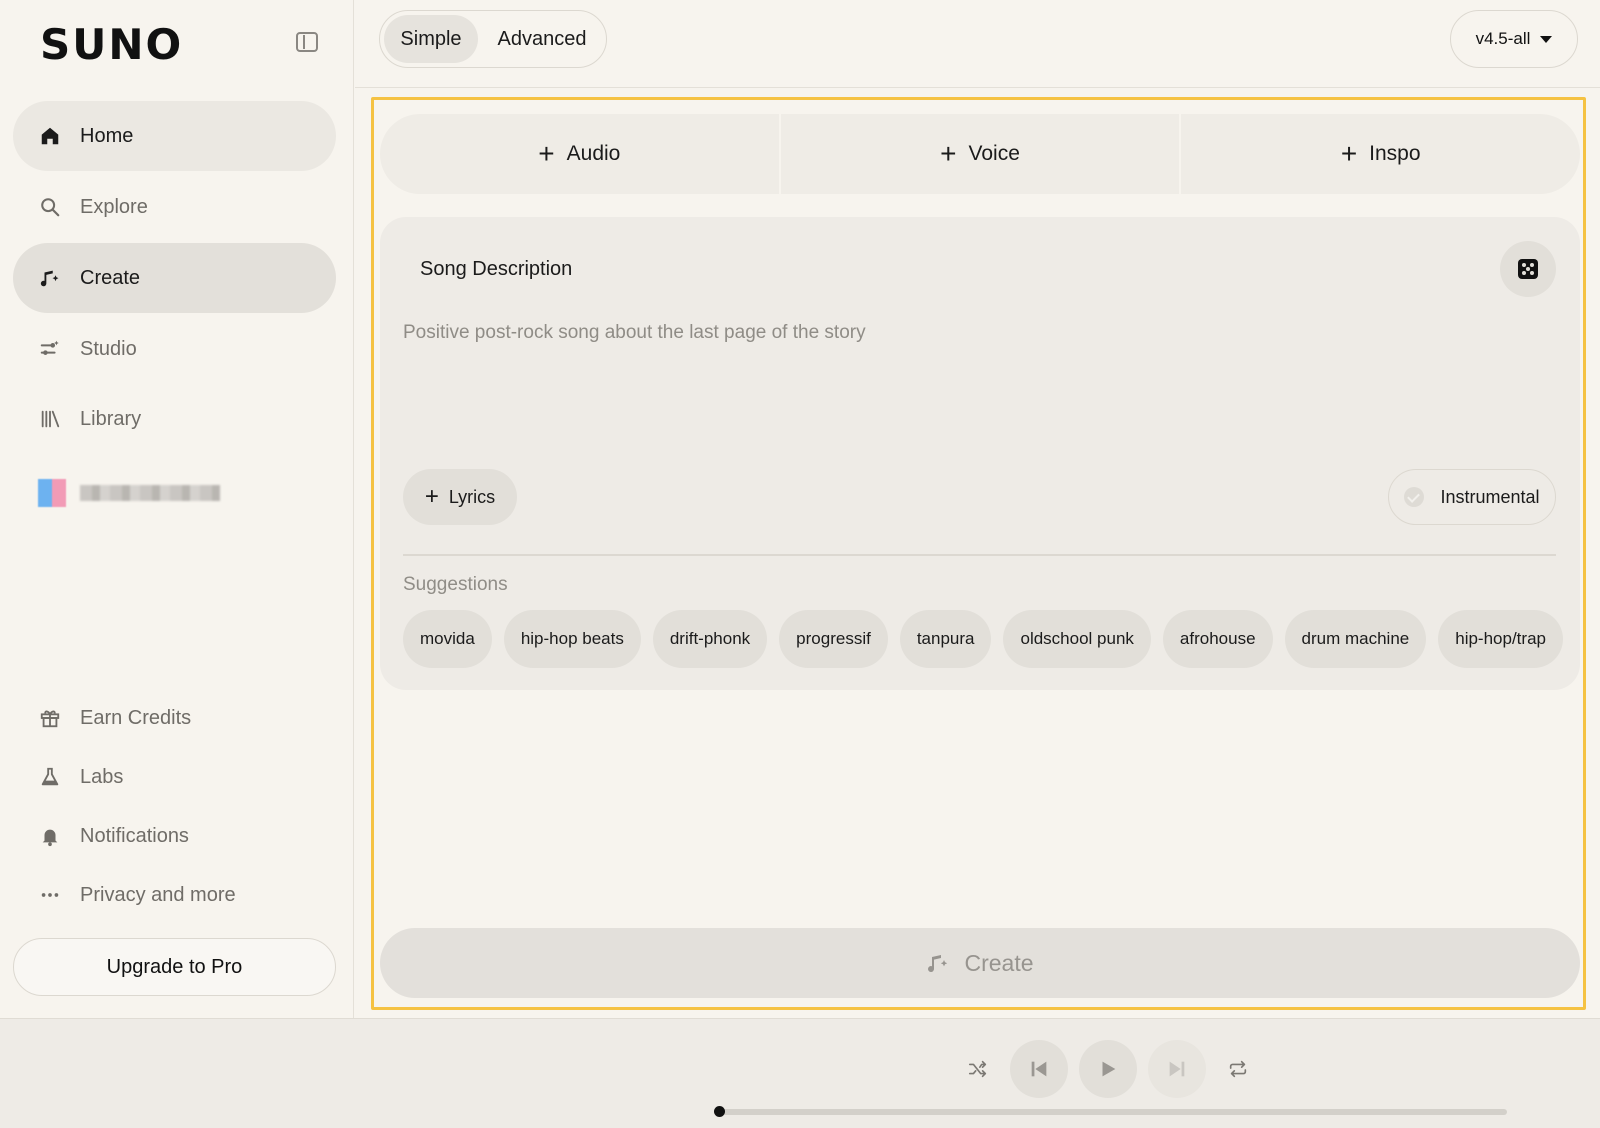 This screenshot has width=1600, height=1128. I want to click on flask-icon, so click(50, 777).